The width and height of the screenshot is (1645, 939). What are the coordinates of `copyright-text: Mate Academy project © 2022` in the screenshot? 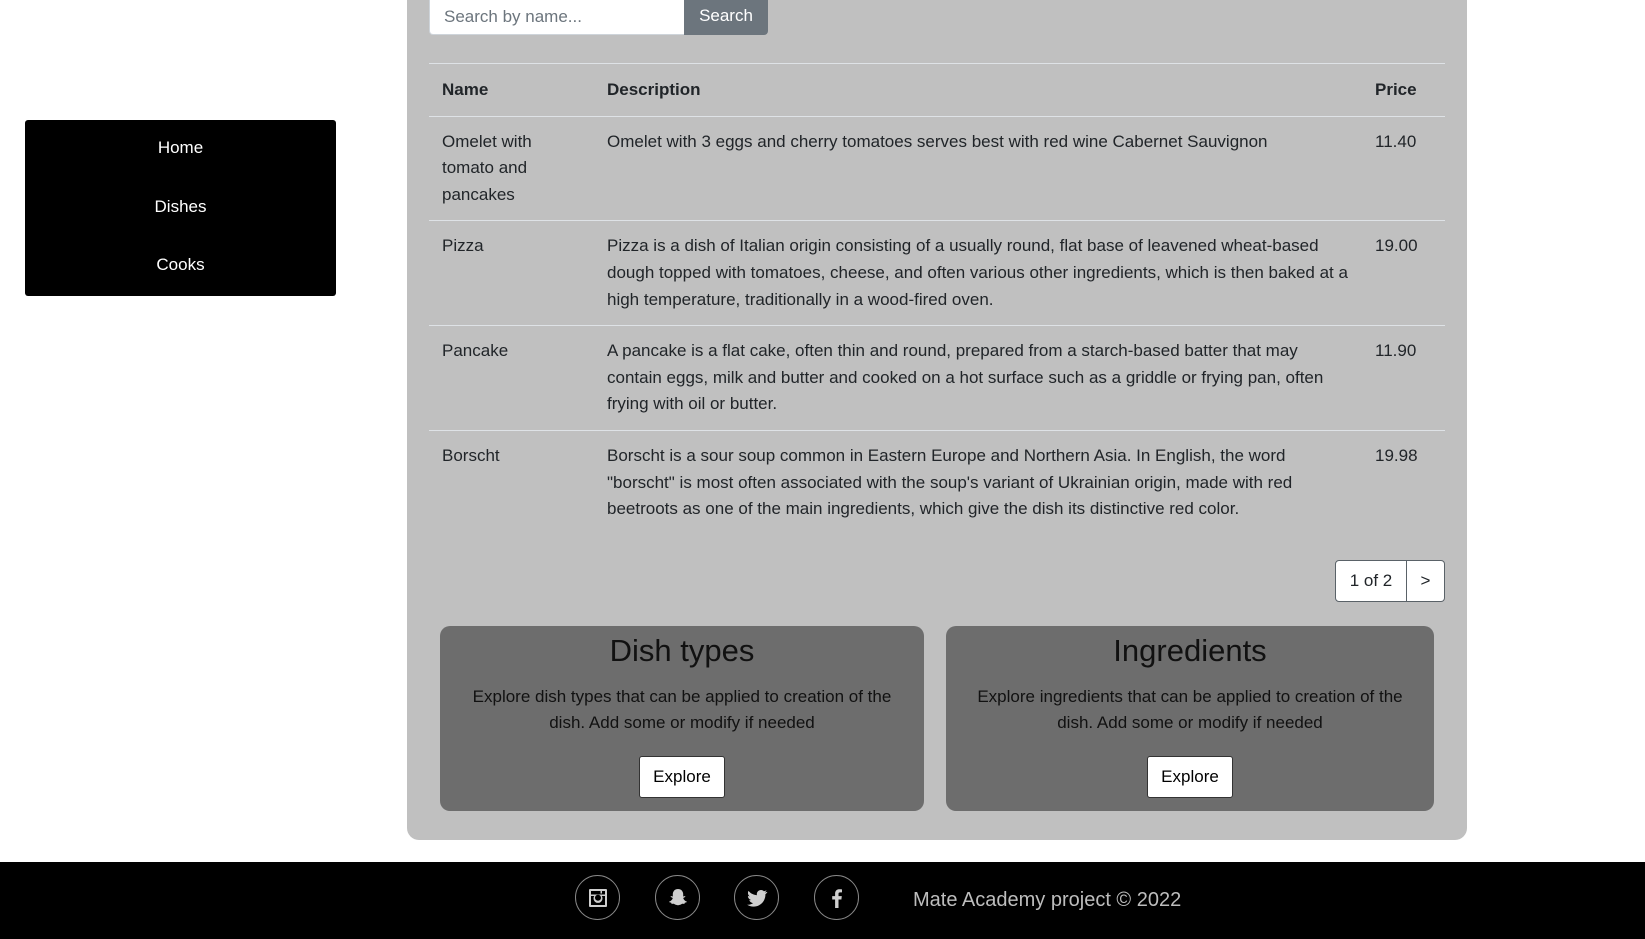 It's located at (1047, 900).